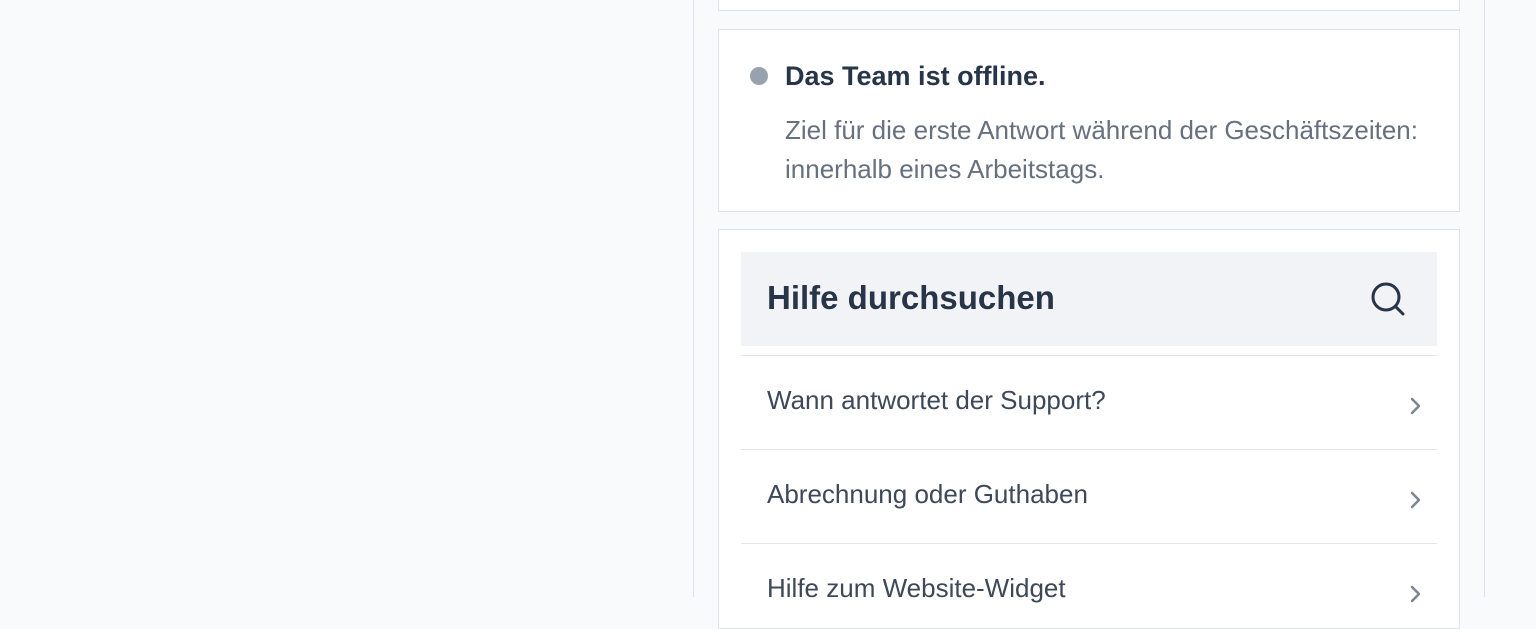  I want to click on search-icon, so click(1388, 299).